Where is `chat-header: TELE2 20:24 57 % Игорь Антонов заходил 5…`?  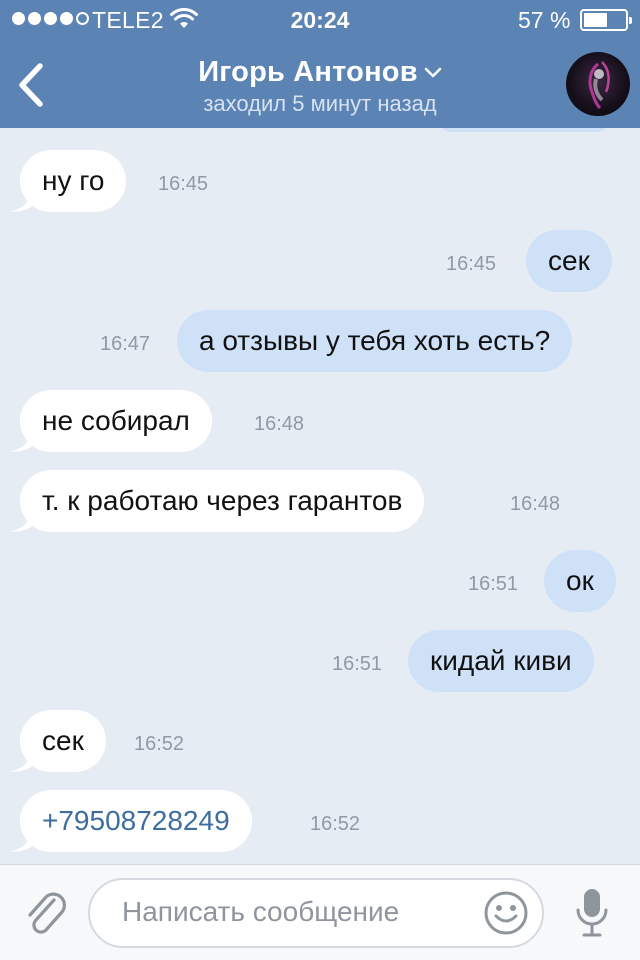 chat-header: TELE2 20:24 57 % Игорь Антонов заходил 5… is located at coordinates (320, 64).